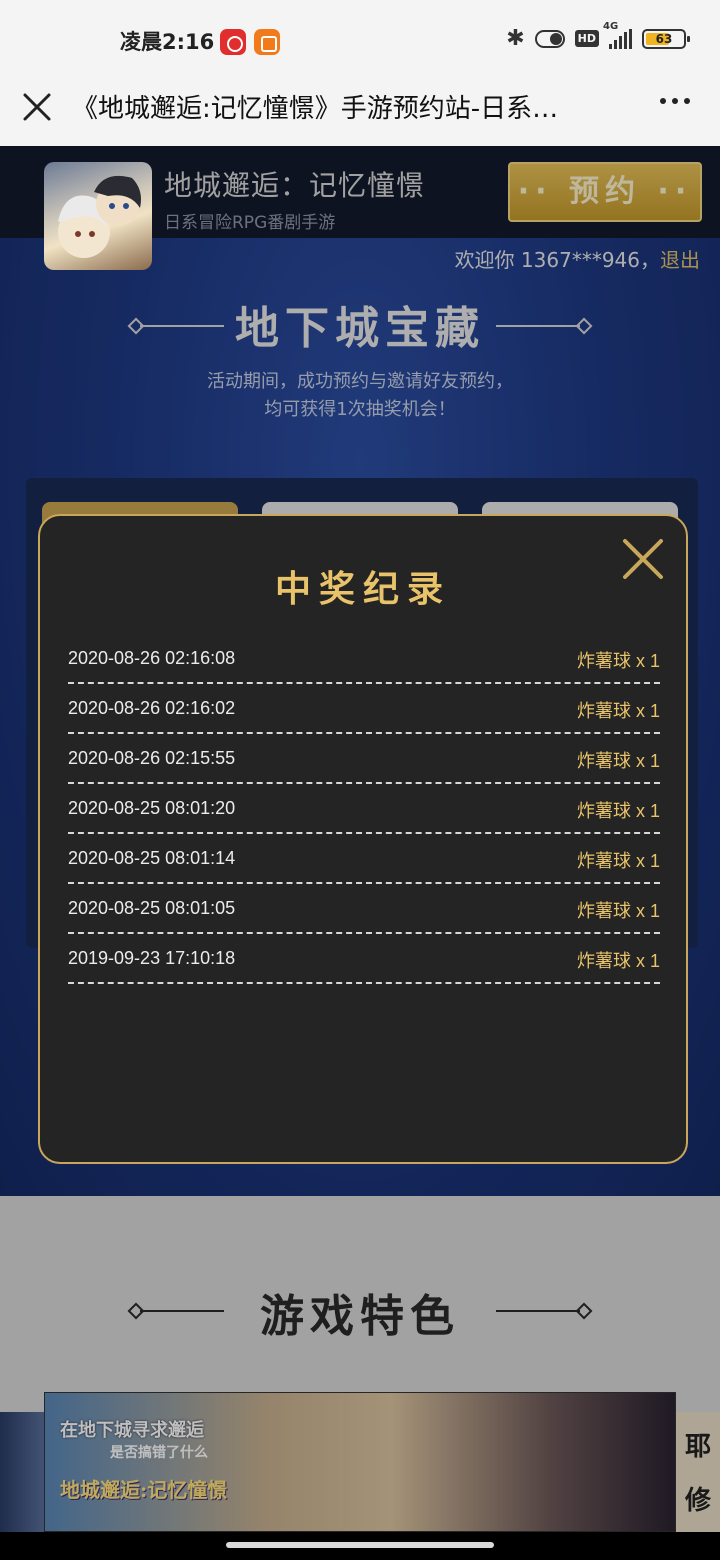 This screenshot has height=1560, width=720. Describe the element at coordinates (152, 758) in the screenshot. I see `record-time: 2020-08-26 02:15:55` at that location.